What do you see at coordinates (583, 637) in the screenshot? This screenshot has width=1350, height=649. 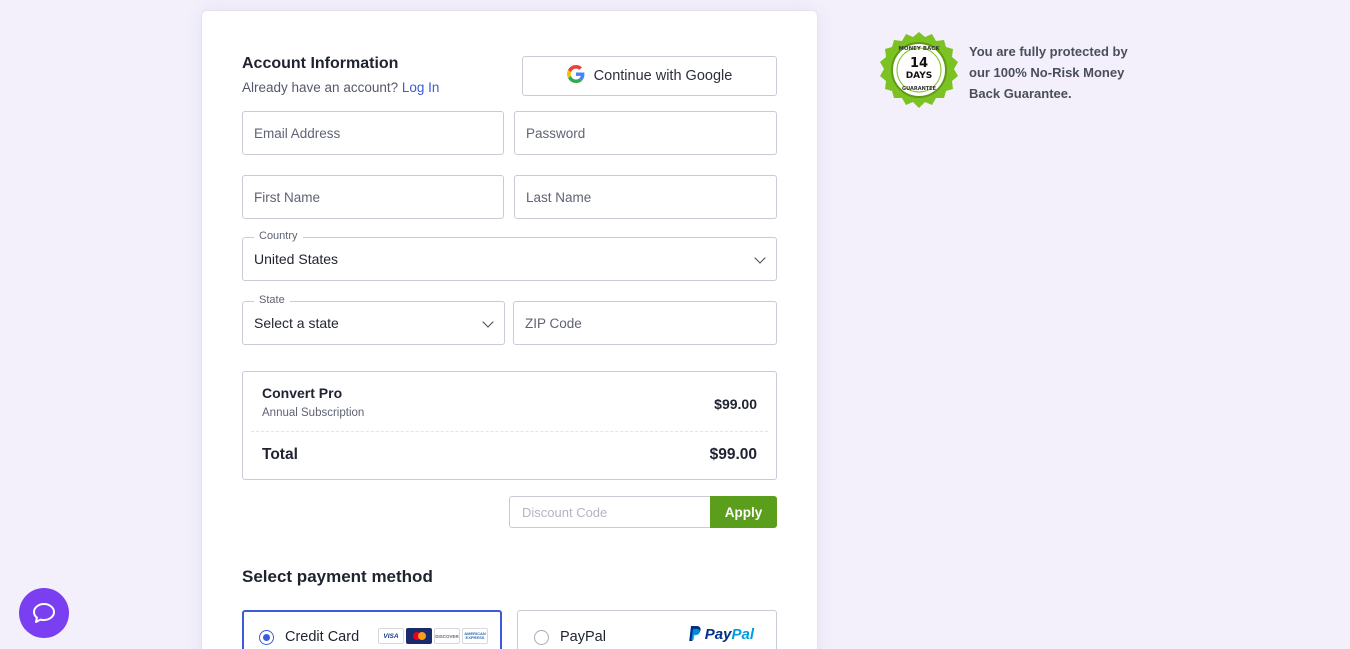 I see `paypal-label: PayPal` at bounding box center [583, 637].